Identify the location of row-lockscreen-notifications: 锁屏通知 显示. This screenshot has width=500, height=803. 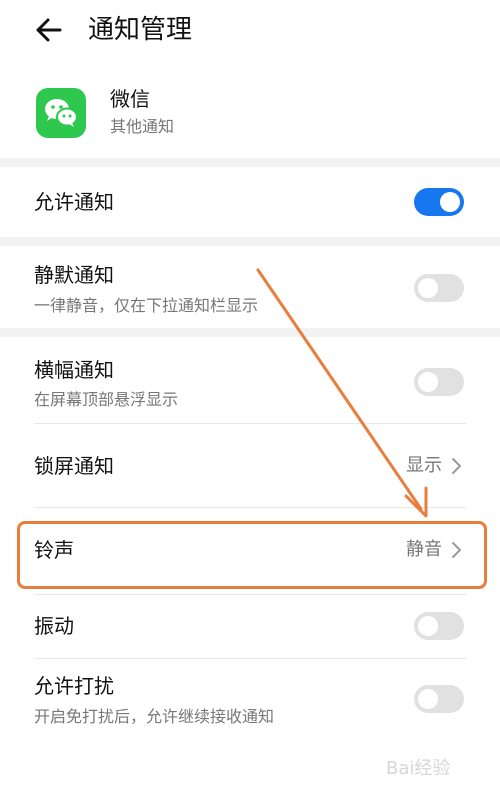
(250, 466).